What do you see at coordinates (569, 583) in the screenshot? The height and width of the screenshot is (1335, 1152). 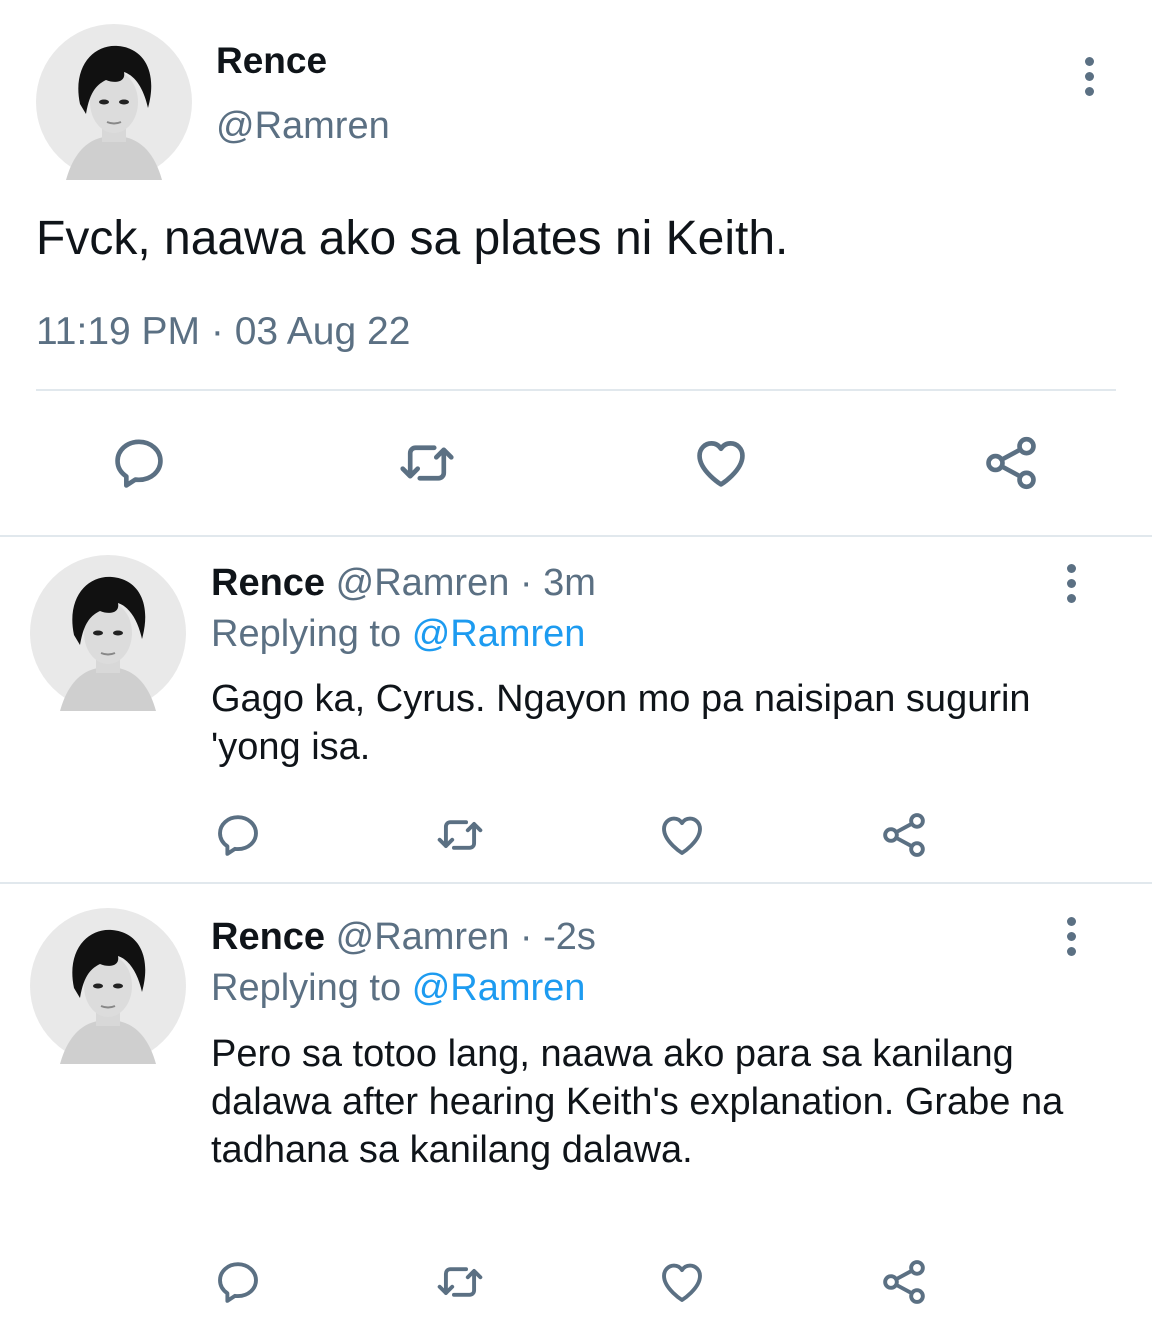 I see `reply-time: 3m` at bounding box center [569, 583].